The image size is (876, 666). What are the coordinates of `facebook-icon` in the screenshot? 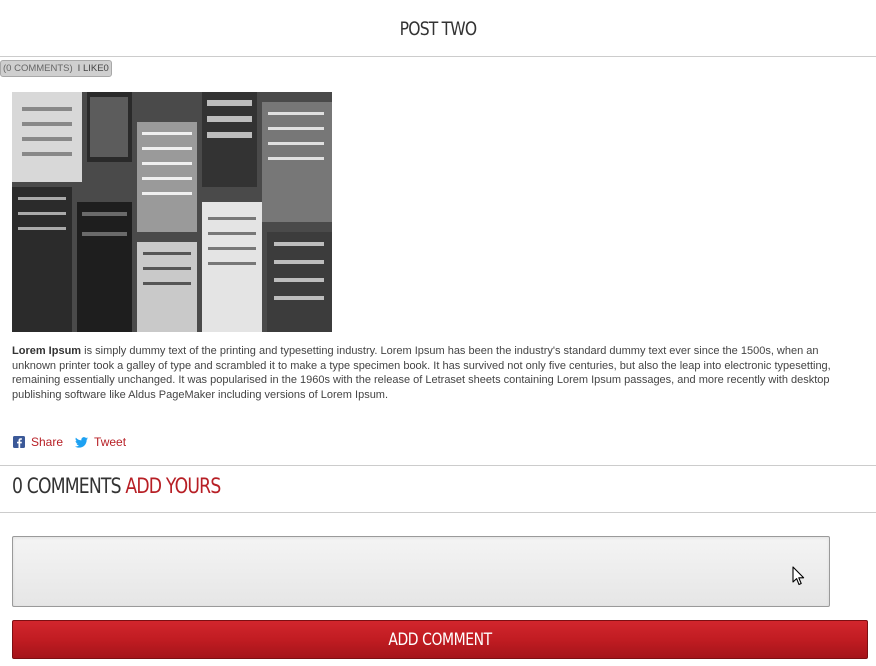 It's located at (18, 442).